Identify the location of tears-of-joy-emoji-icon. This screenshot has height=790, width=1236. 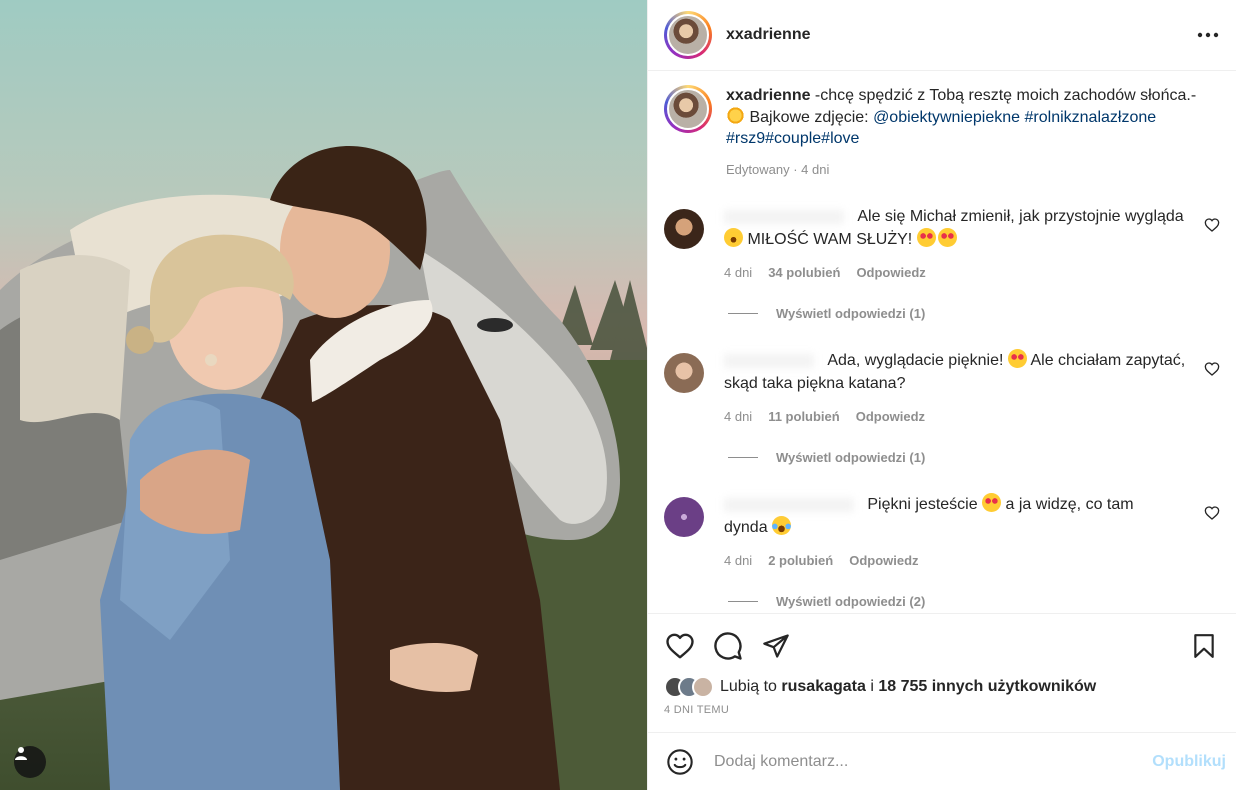
(782, 525).